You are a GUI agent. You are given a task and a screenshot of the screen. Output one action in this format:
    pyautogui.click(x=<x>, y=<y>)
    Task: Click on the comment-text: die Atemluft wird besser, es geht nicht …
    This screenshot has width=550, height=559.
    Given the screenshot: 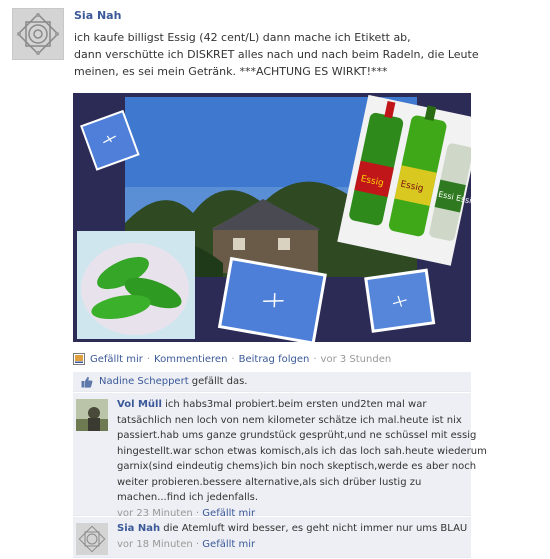 What is the action you would take?
    pyautogui.click(x=315, y=528)
    